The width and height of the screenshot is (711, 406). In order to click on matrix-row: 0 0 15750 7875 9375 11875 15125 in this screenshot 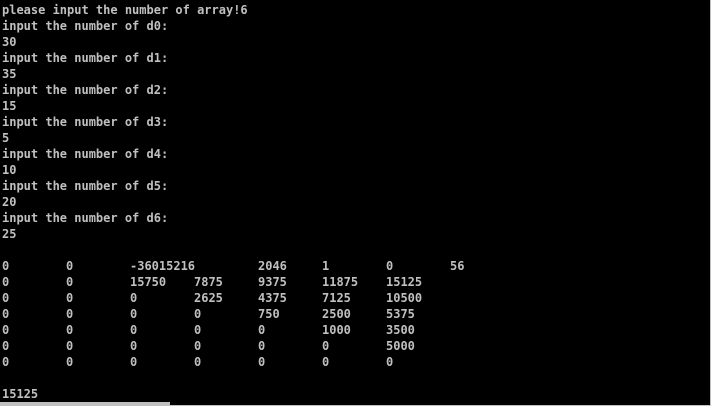, I will do `click(355, 282)`.